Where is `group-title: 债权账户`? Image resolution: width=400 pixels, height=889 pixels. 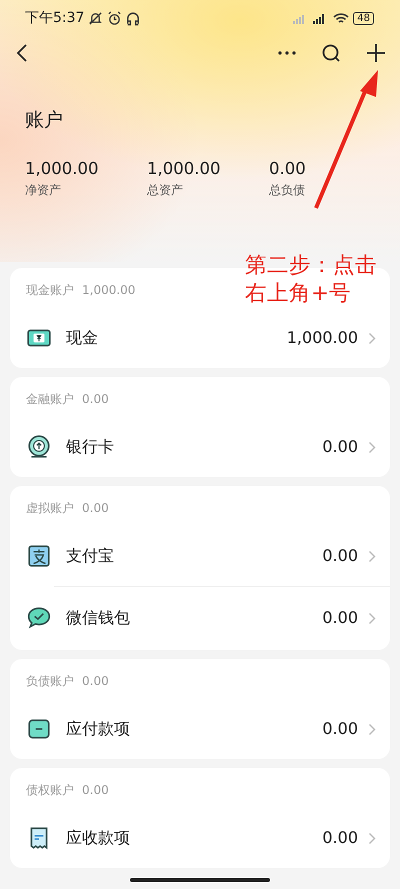
group-title: 债权账户 is located at coordinates (50, 790).